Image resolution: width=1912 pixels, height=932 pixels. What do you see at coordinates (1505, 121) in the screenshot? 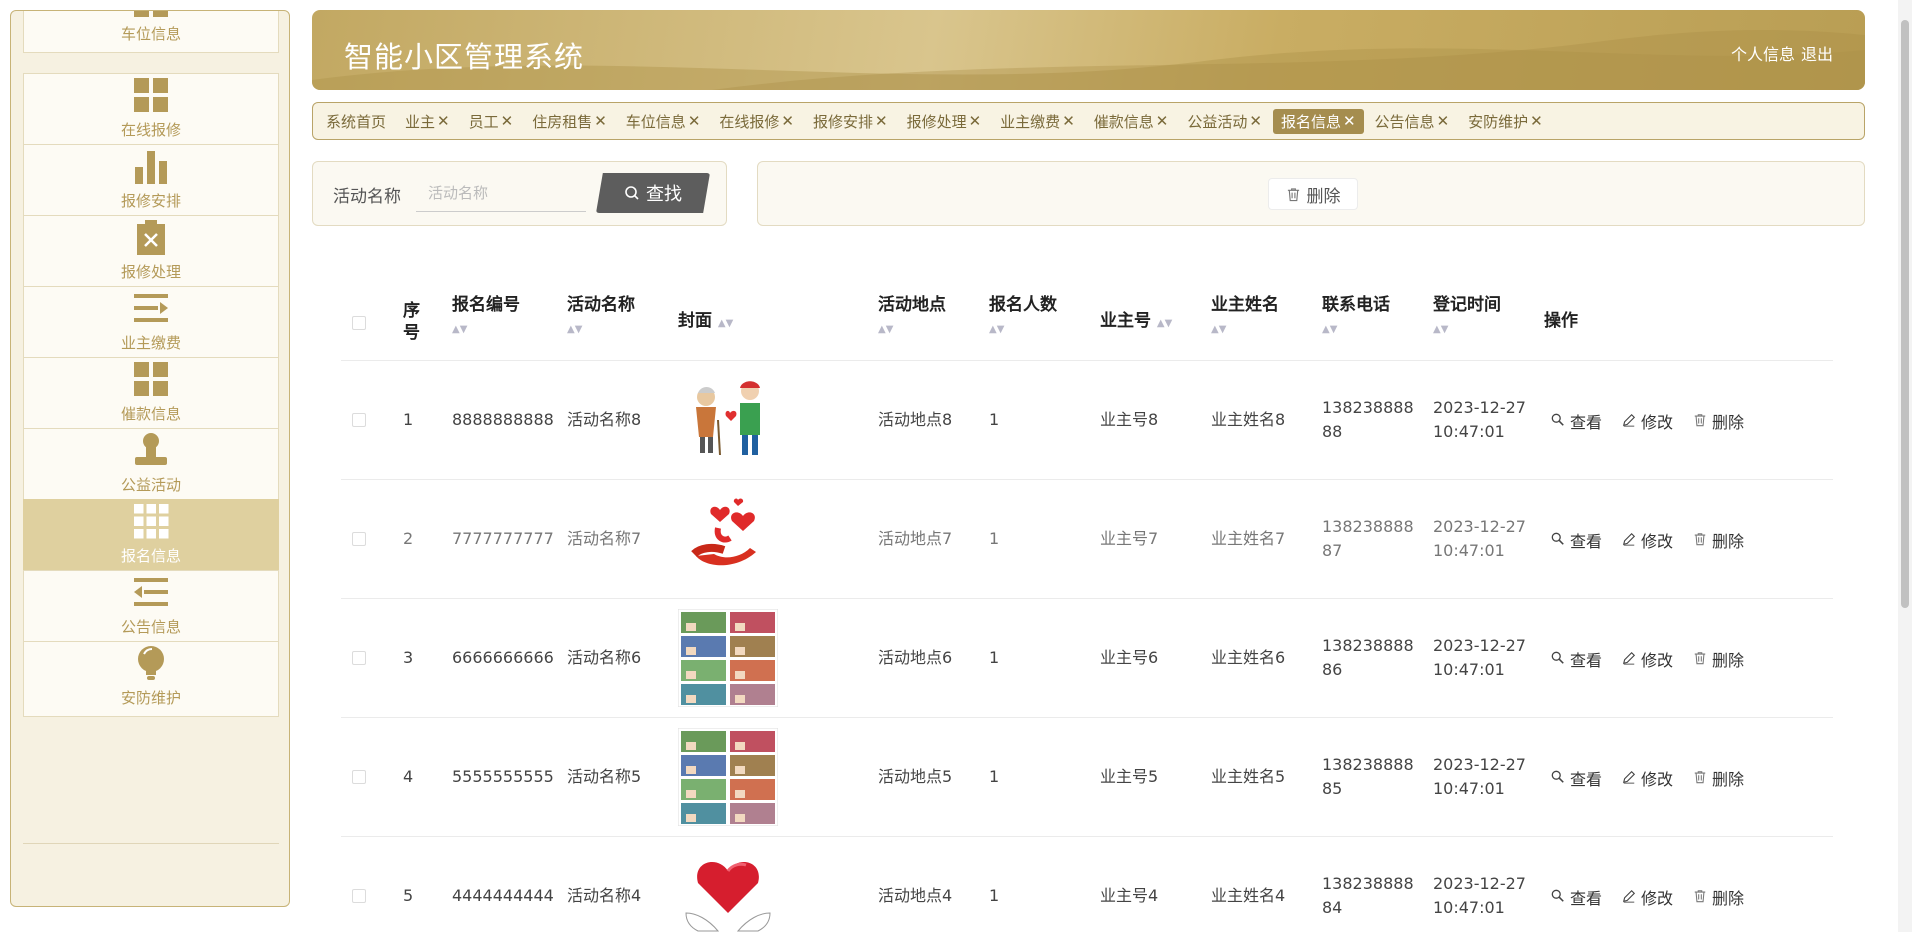
I see `tab-14: 安防维护 ✕` at bounding box center [1505, 121].